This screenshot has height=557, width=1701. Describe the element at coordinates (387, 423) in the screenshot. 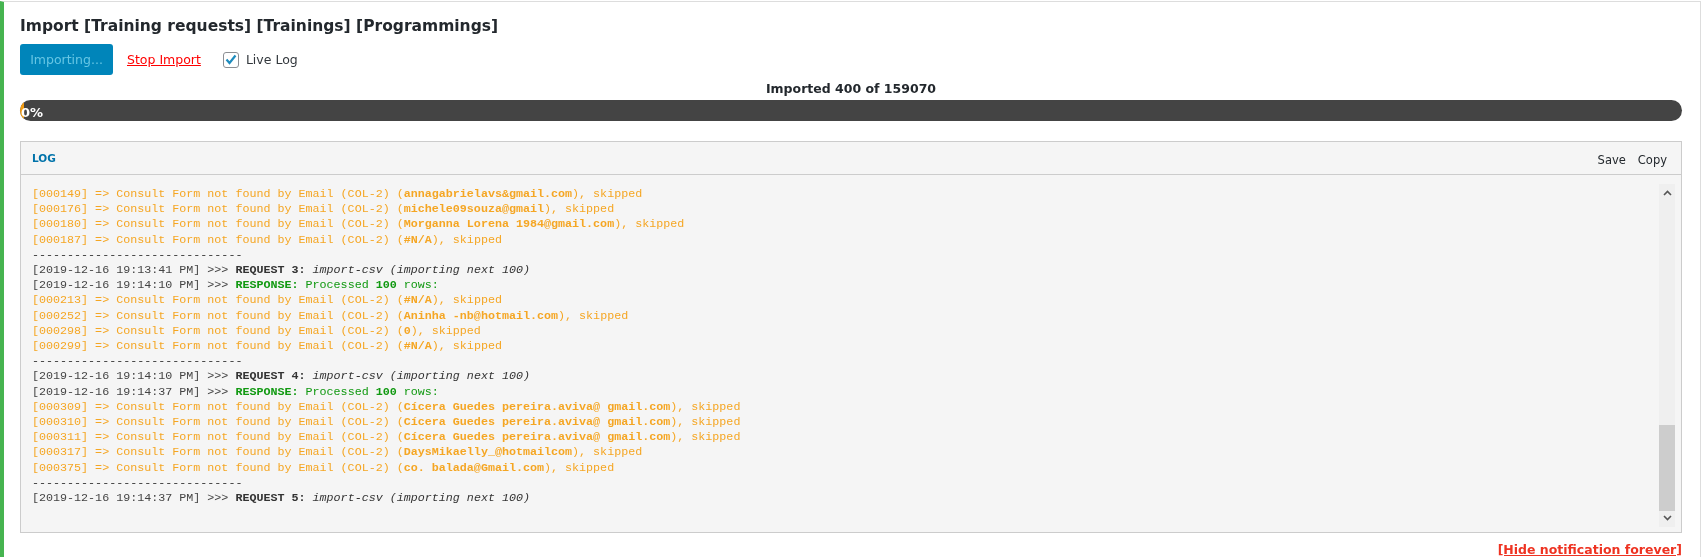

I see `log-entry: [000310] => Consult Form not found by Email (COL-2) (Cícera Guedes pereira.aviva@ gmail.com), skipped` at that location.